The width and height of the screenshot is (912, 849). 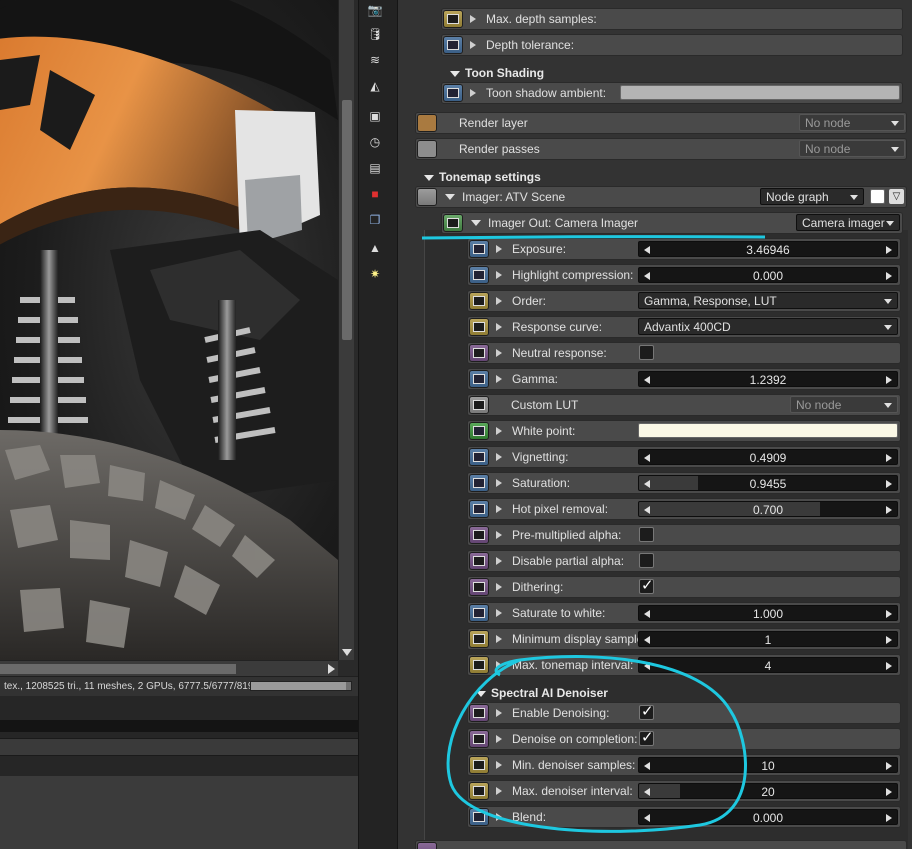 What do you see at coordinates (768, 249) in the screenshot?
I see `exposure-slider: 3.46946` at bounding box center [768, 249].